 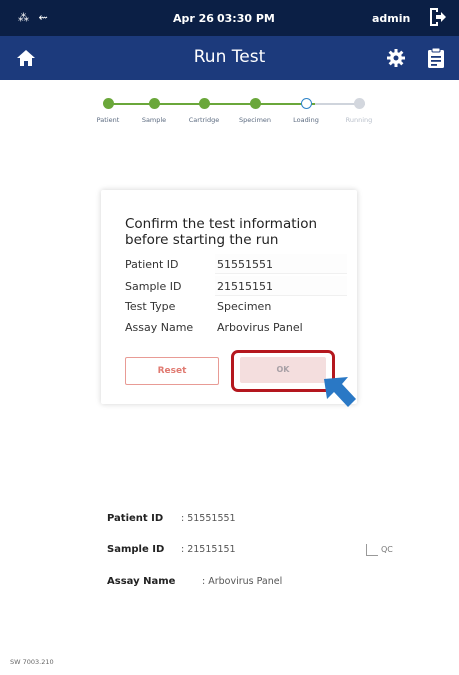 What do you see at coordinates (171, 549) in the screenshot?
I see `summary-sample-id: Sample ID : 21515151` at bounding box center [171, 549].